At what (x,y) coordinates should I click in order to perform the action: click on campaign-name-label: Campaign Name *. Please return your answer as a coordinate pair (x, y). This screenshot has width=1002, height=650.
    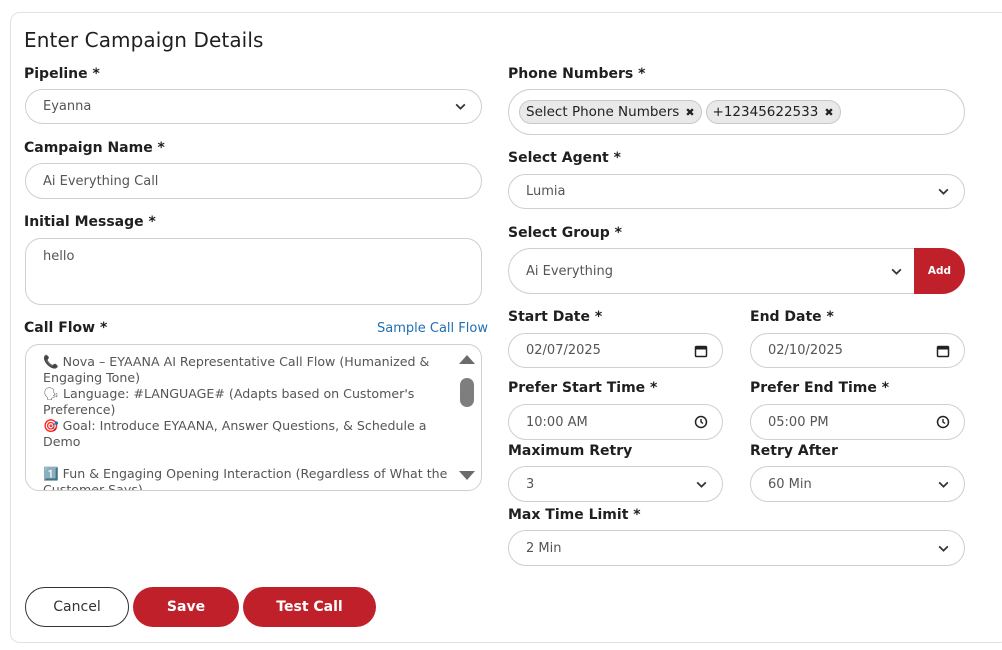
    Looking at the image, I should click on (94, 148).